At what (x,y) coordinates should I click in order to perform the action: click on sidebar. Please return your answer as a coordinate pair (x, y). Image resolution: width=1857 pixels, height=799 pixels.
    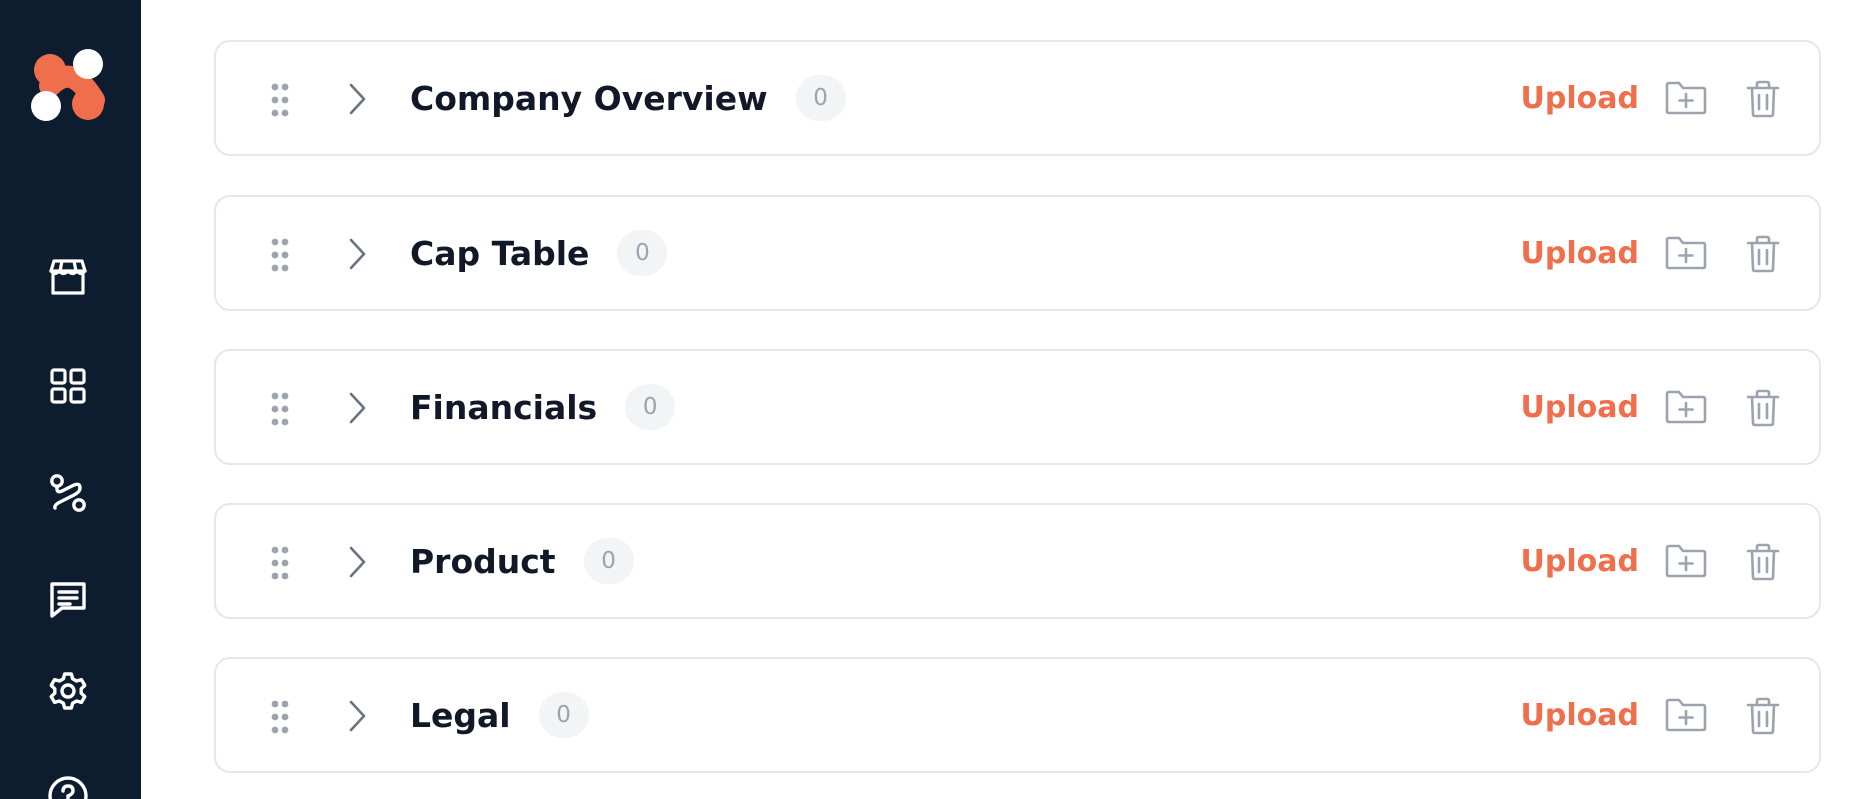
    Looking at the image, I should click on (70, 399).